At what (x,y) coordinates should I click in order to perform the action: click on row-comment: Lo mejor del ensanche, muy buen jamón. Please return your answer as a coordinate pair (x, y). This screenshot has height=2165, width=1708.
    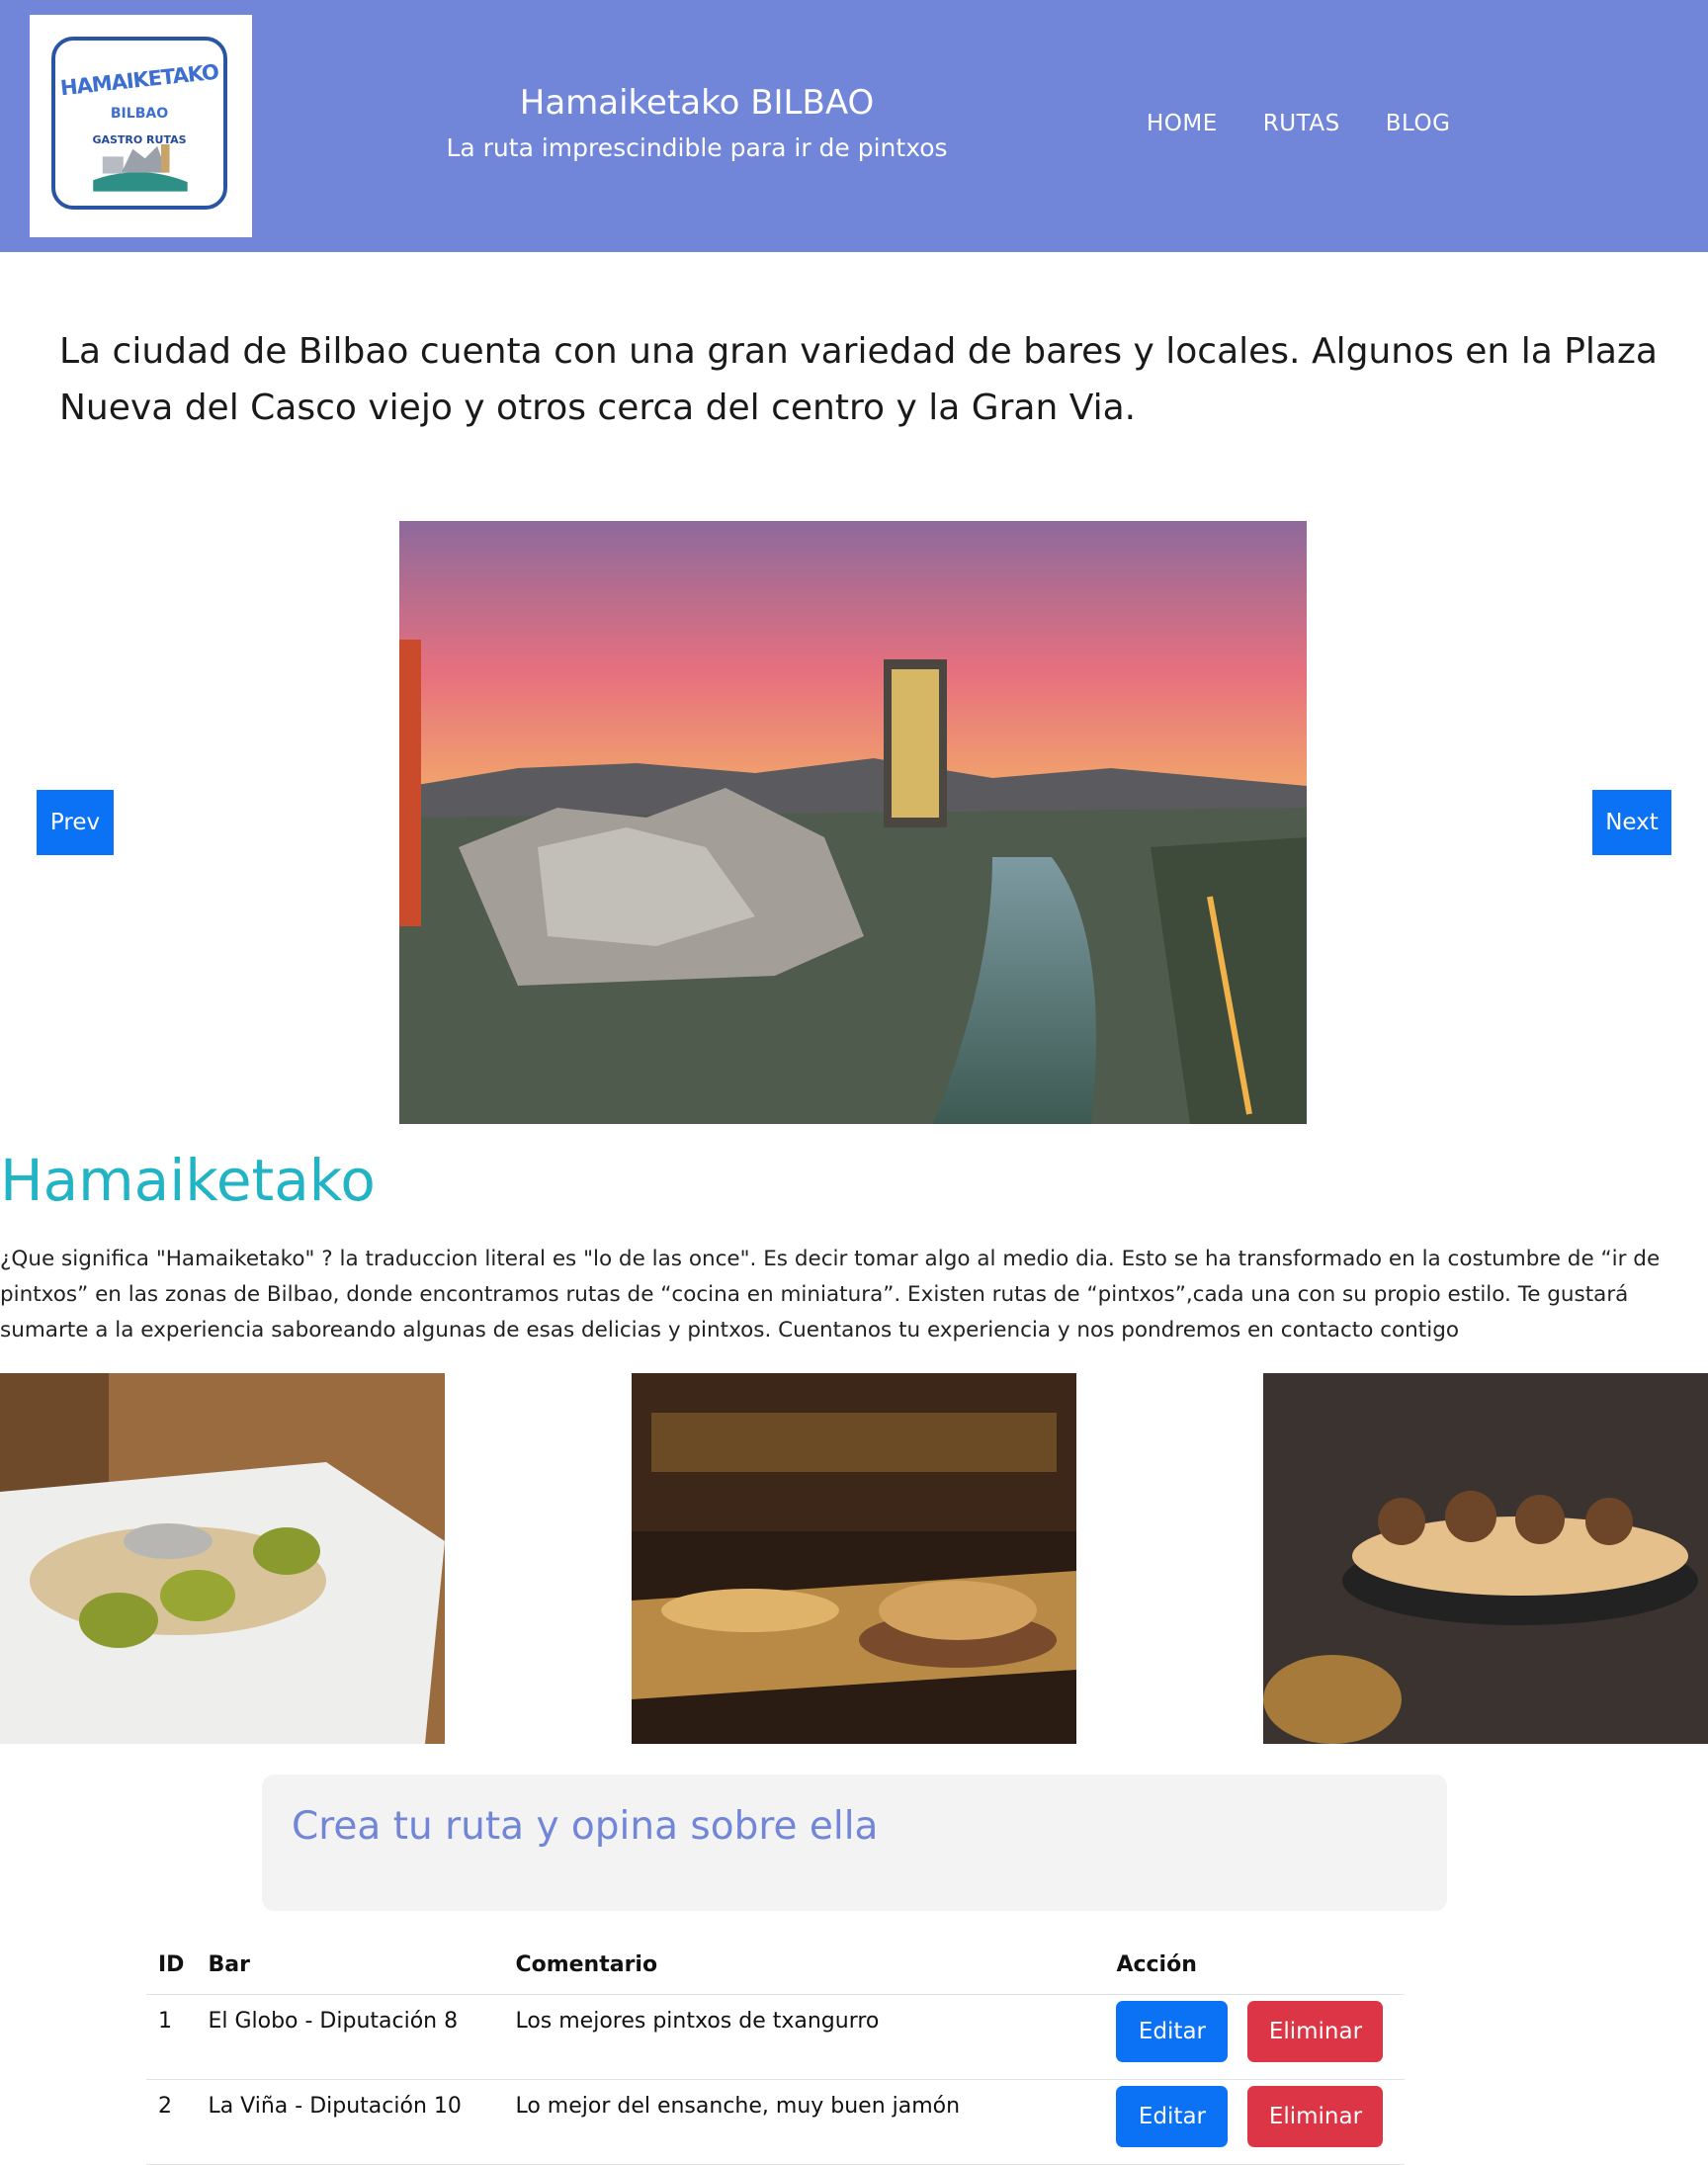
    Looking at the image, I should click on (804, 2122).